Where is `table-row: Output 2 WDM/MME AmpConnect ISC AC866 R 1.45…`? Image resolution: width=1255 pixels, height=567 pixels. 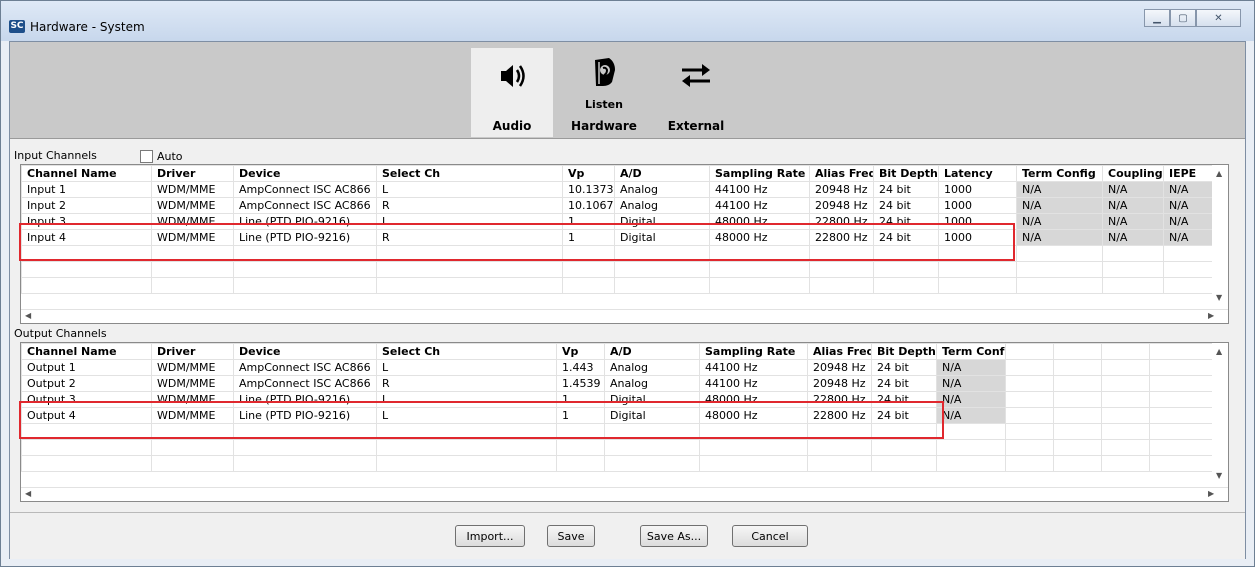 table-row: Output 2 WDM/MME AmpConnect ISC AC866 R 1.45… is located at coordinates (617, 383).